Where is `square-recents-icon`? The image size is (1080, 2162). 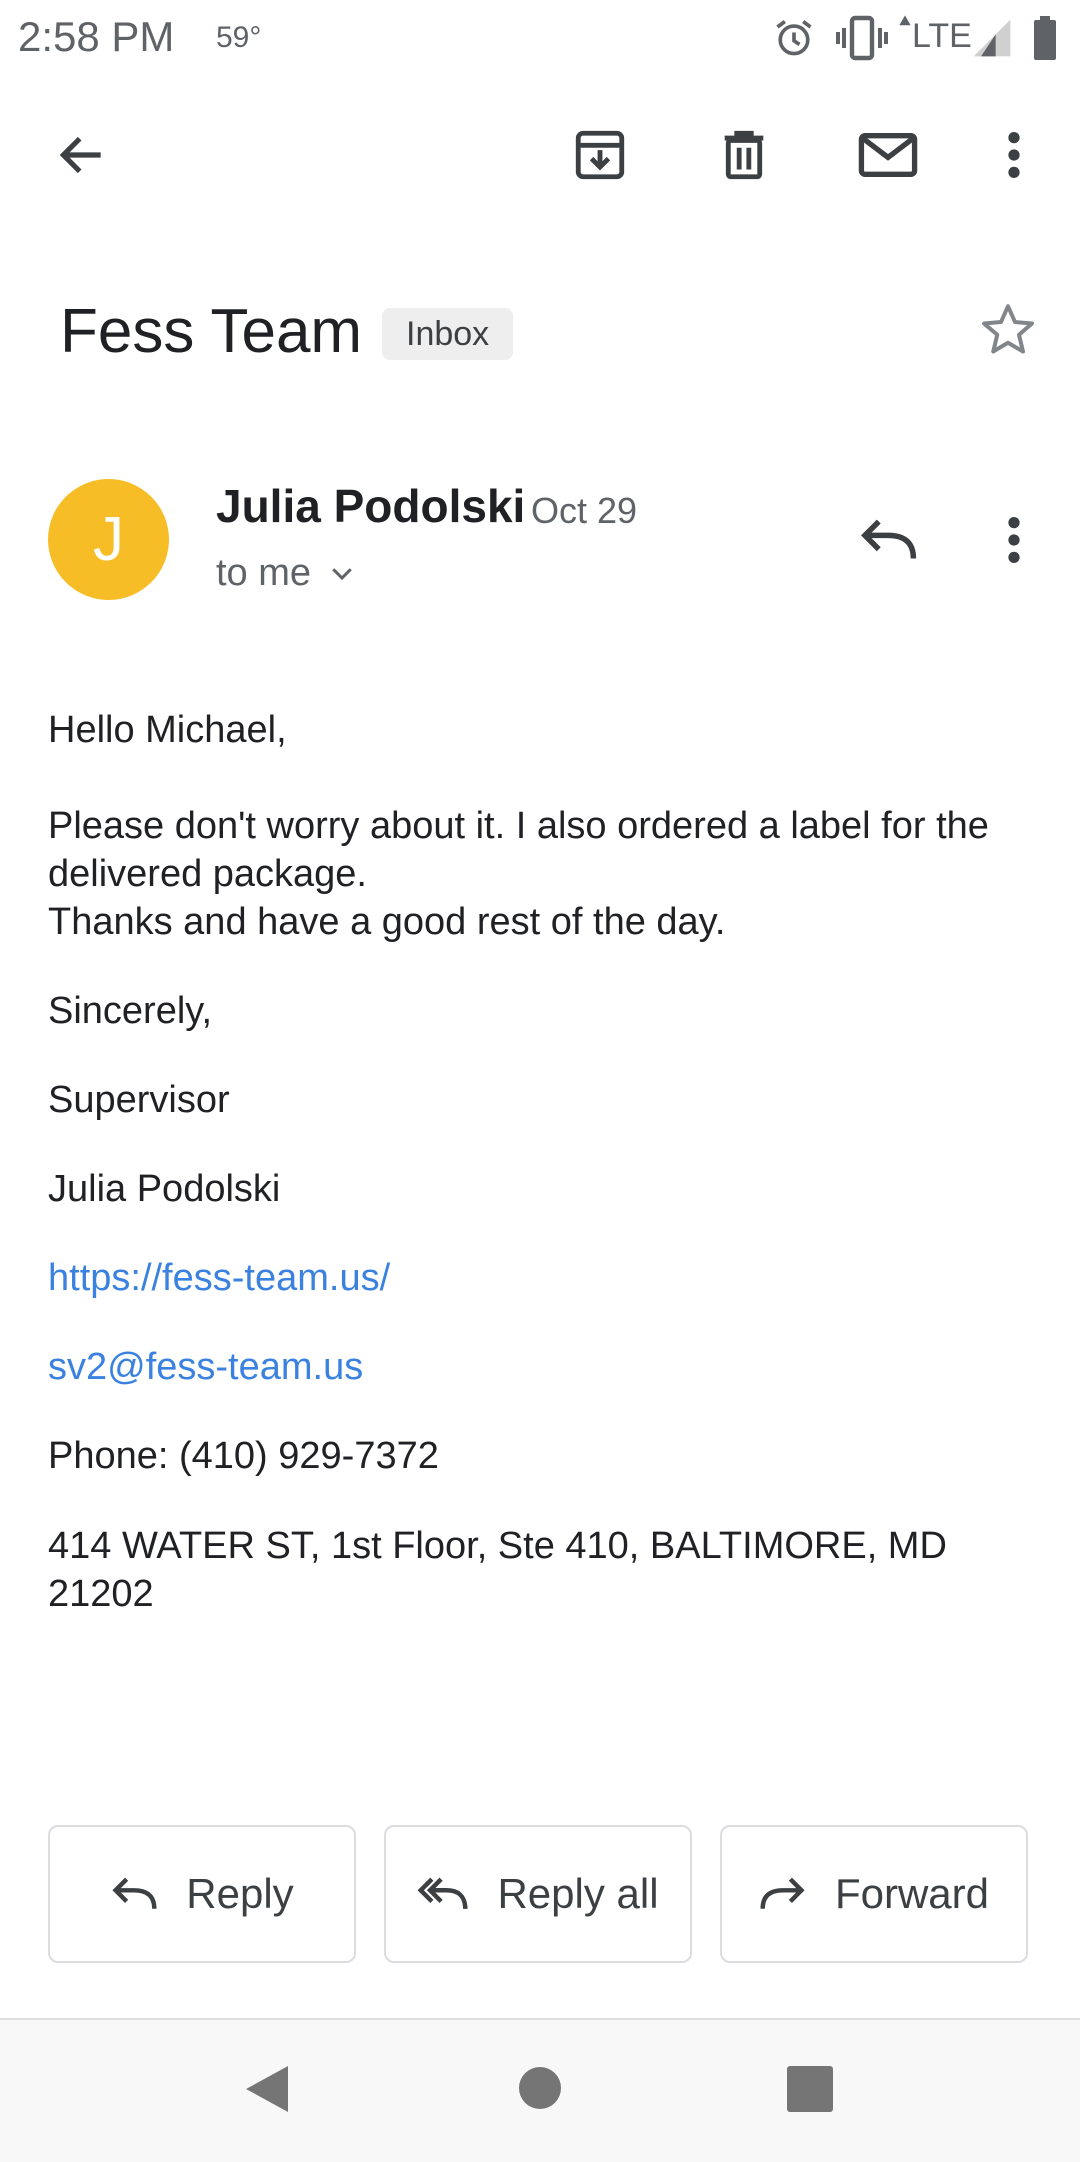
square-recents-icon is located at coordinates (810, 2089).